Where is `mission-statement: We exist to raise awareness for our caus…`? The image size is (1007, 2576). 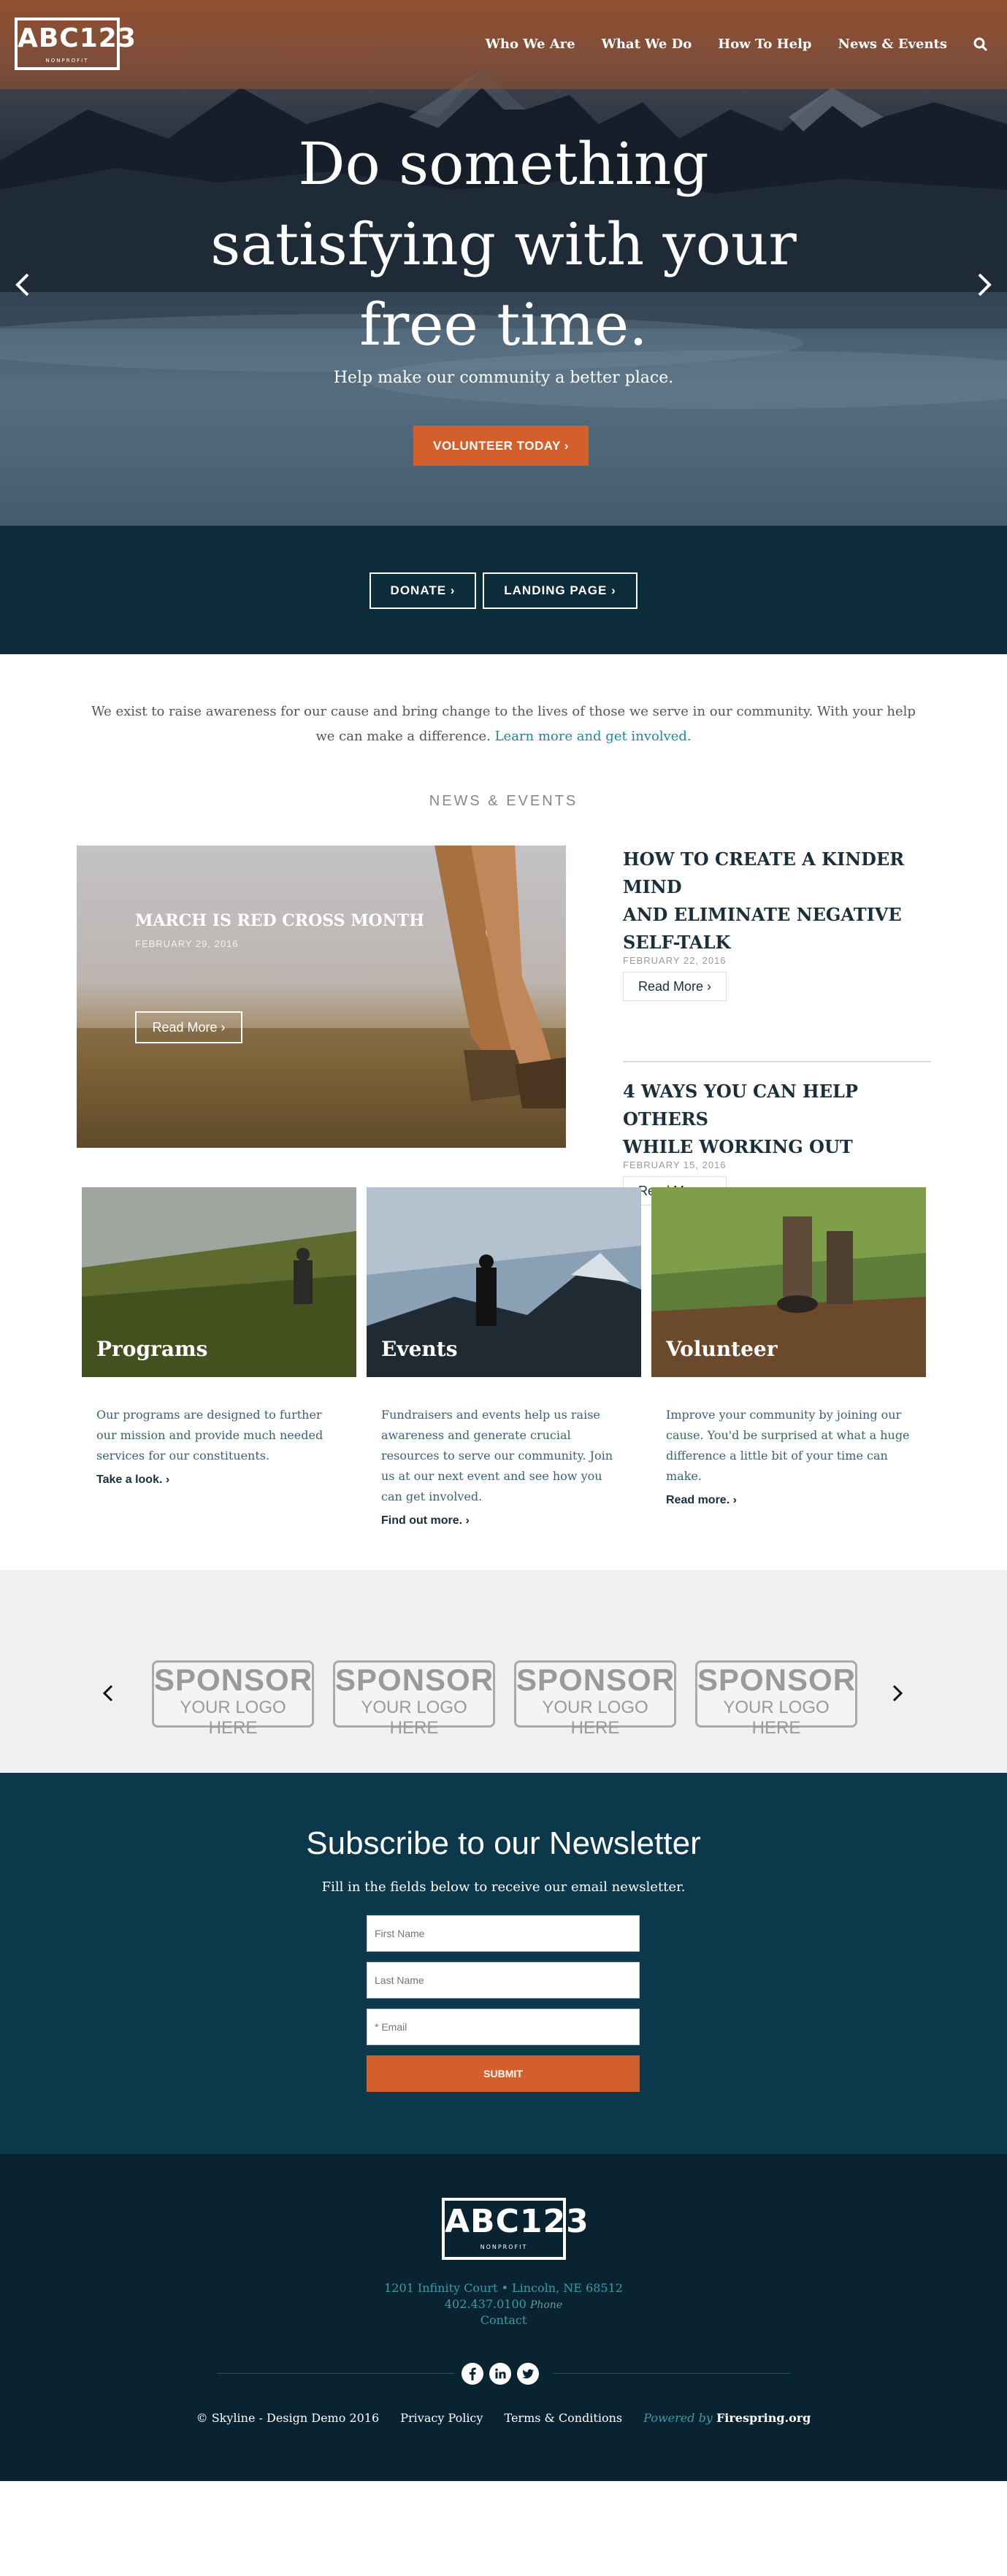 mission-statement: We exist to raise awareness for our caus… is located at coordinates (503, 723).